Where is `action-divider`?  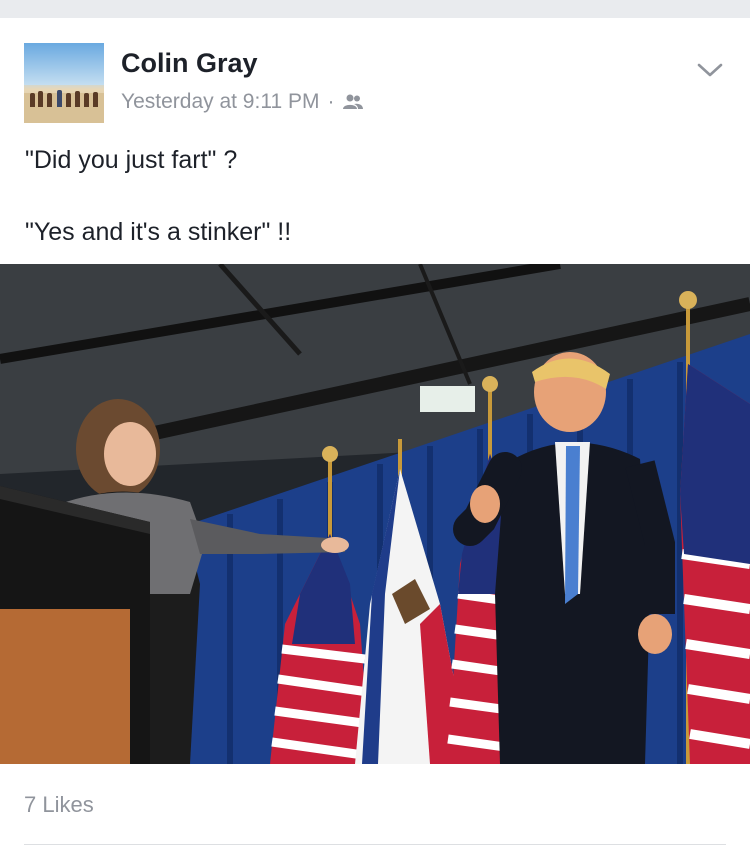
action-divider is located at coordinates (375, 844).